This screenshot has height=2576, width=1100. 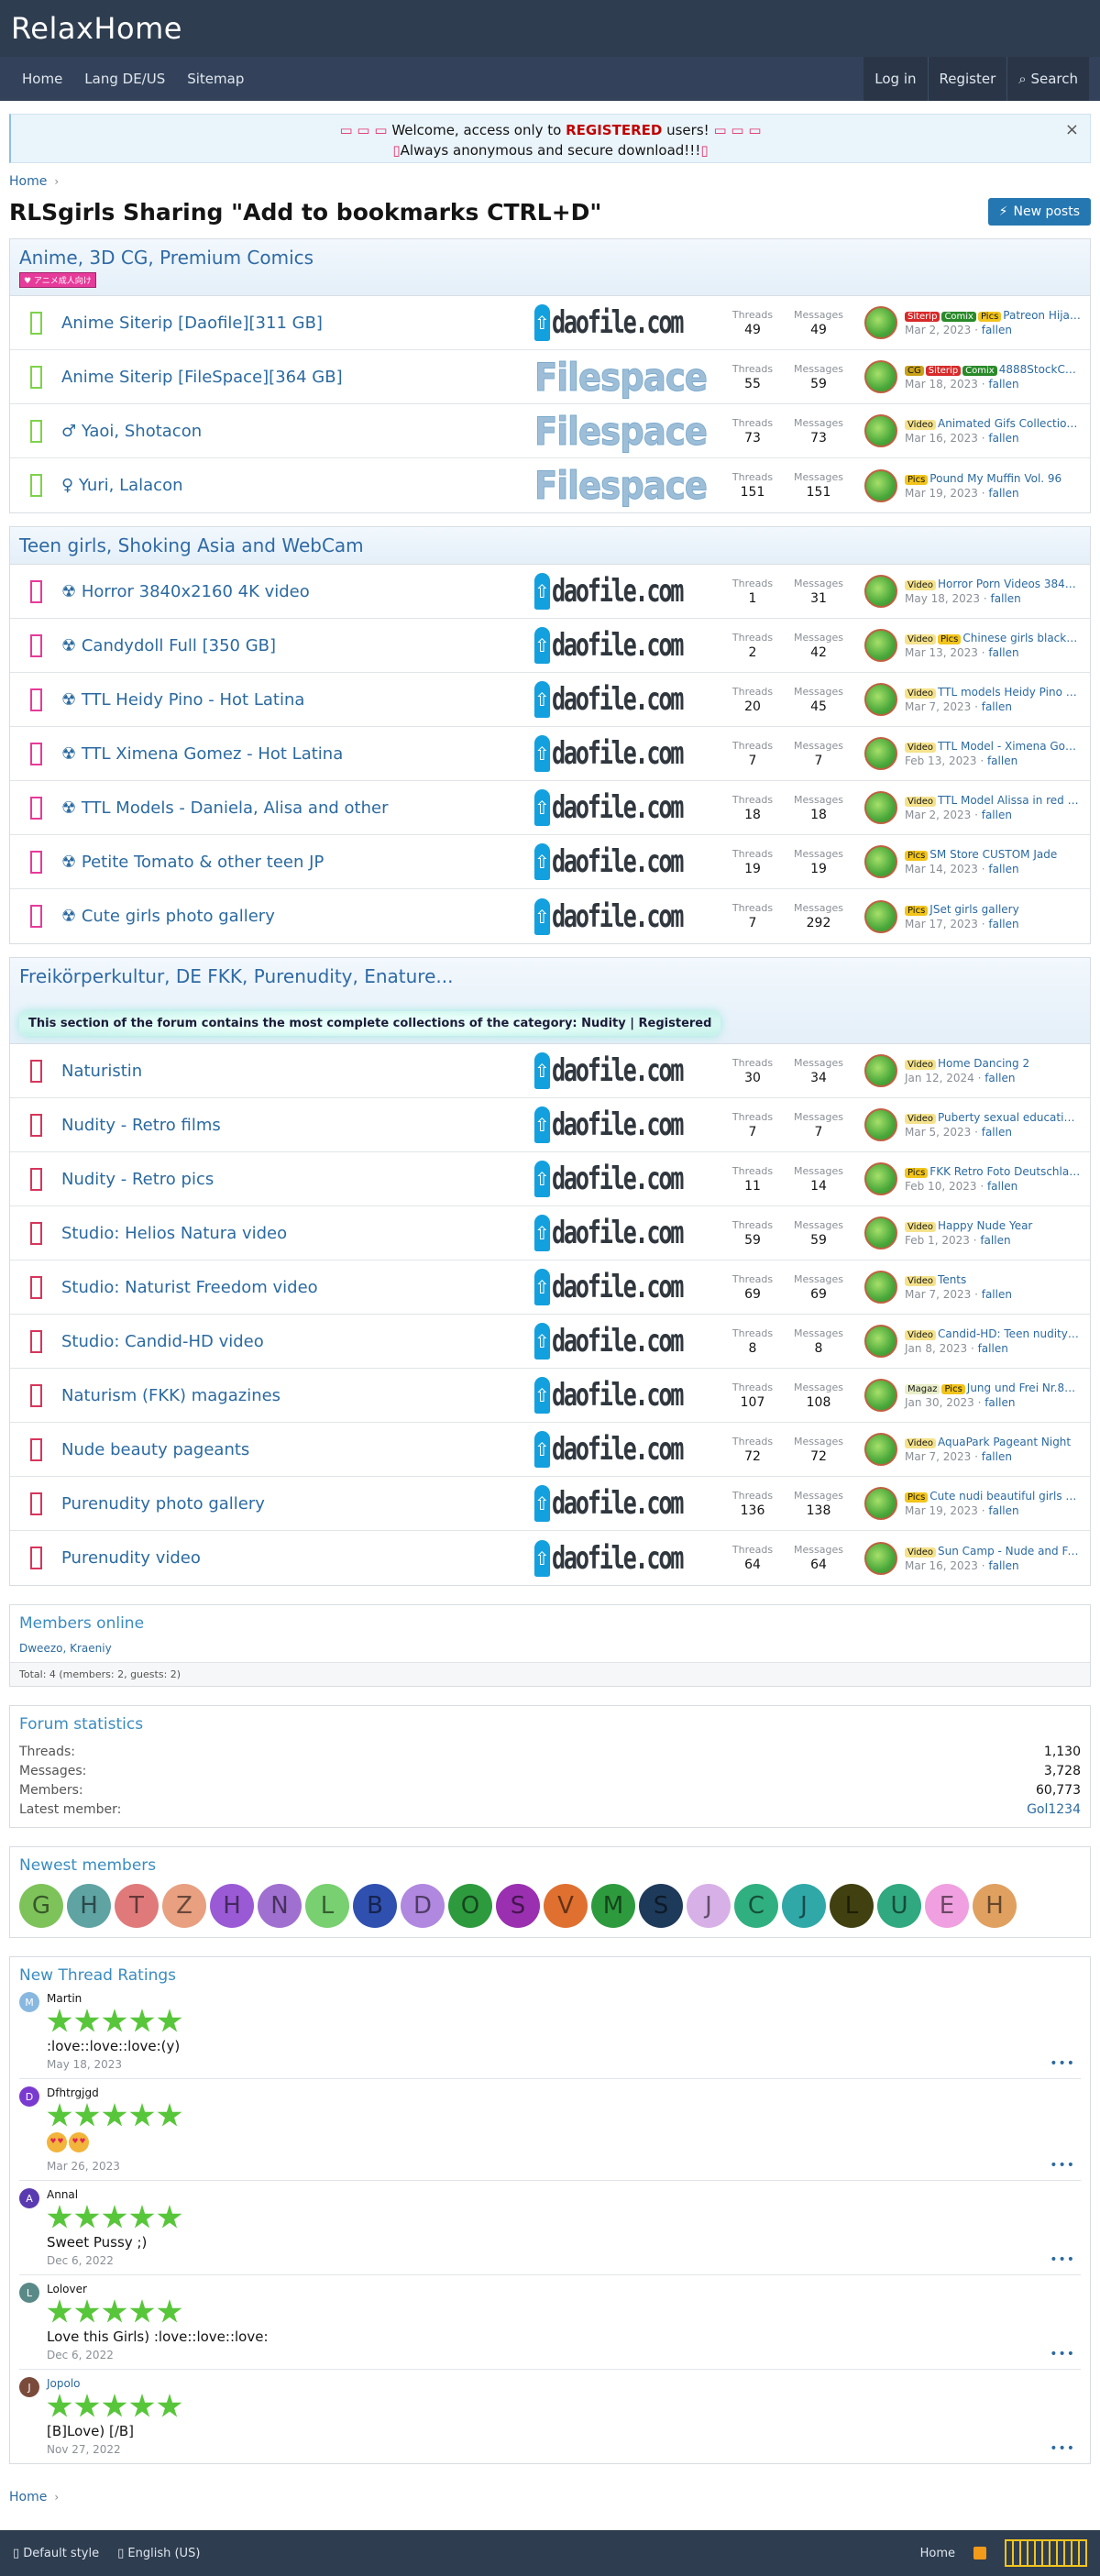 I want to click on node-title: Nude beauty pageants, so click(x=297, y=1449).